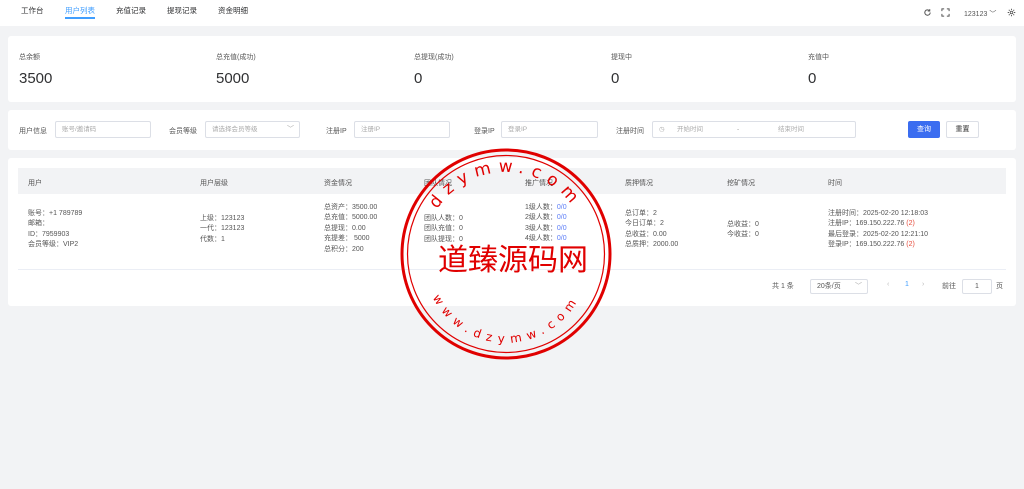  Describe the element at coordinates (55, 213) in the screenshot. I see `user-account: 账号：+1 789789` at that location.